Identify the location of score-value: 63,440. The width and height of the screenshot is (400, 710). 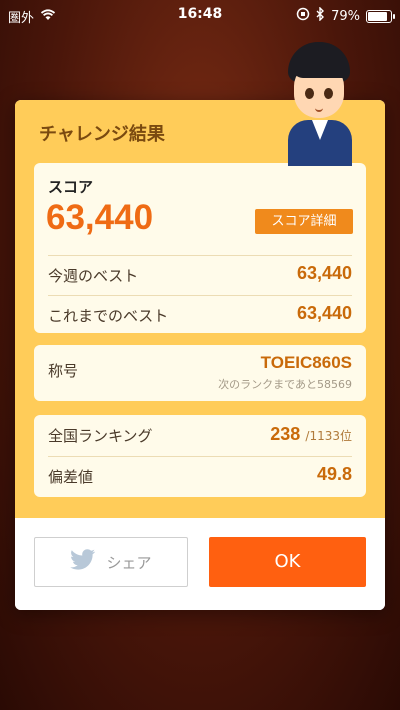
(100, 217).